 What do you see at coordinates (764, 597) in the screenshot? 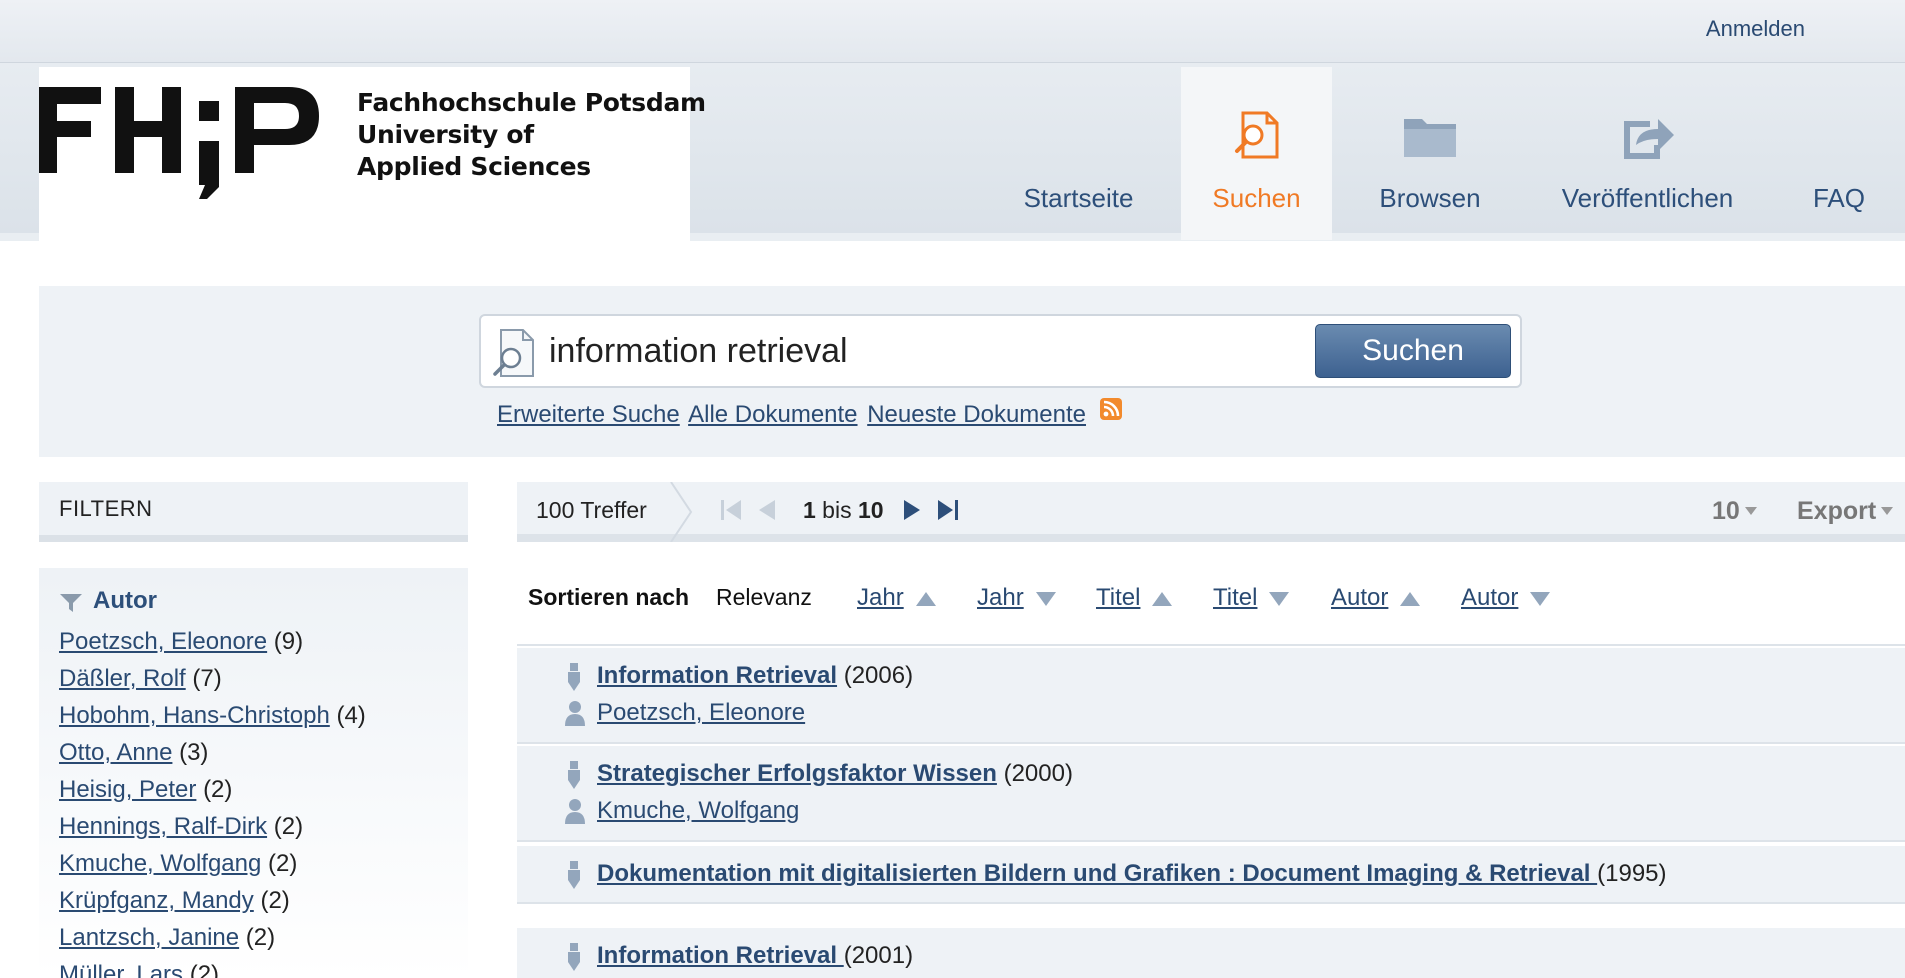
I see `sort-relevance: Relevanz` at bounding box center [764, 597].